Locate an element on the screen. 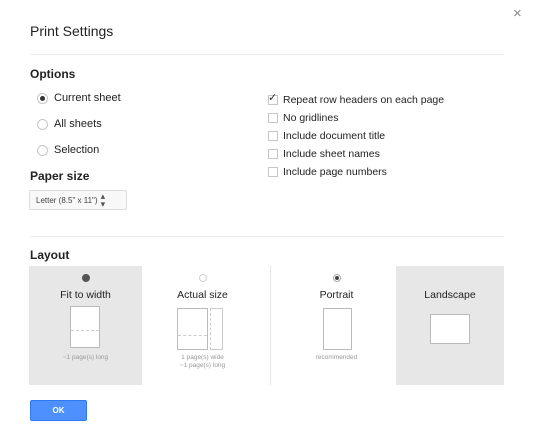 Image resolution: width=535 pixels, height=430 pixels. page-overflow-icon is located at coordinates (216, 329).